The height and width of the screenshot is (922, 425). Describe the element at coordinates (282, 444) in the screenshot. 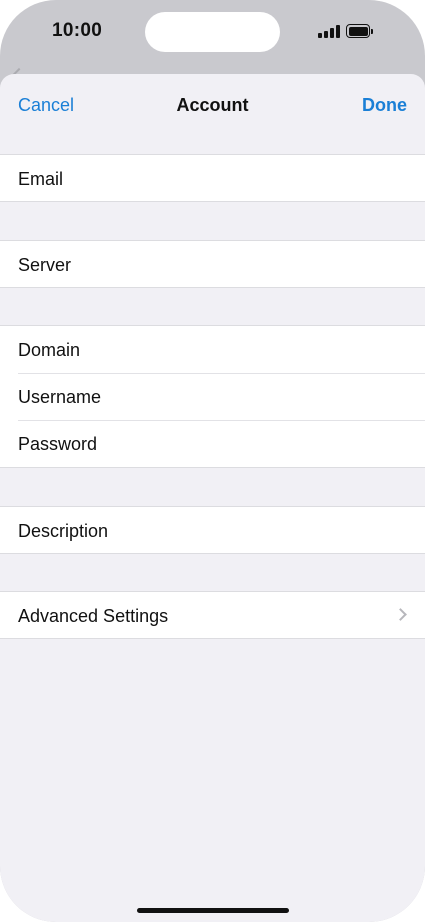

I see `password-field` at that location.